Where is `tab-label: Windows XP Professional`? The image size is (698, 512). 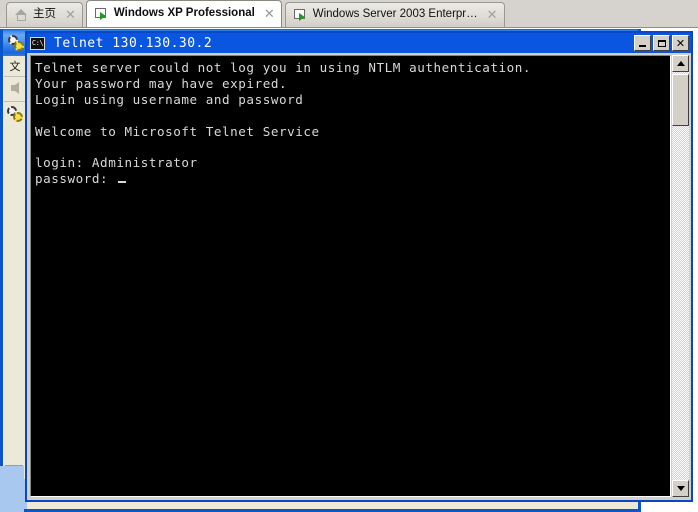
tab-label: Windows XP Professional is located at coordinates (184, 13).